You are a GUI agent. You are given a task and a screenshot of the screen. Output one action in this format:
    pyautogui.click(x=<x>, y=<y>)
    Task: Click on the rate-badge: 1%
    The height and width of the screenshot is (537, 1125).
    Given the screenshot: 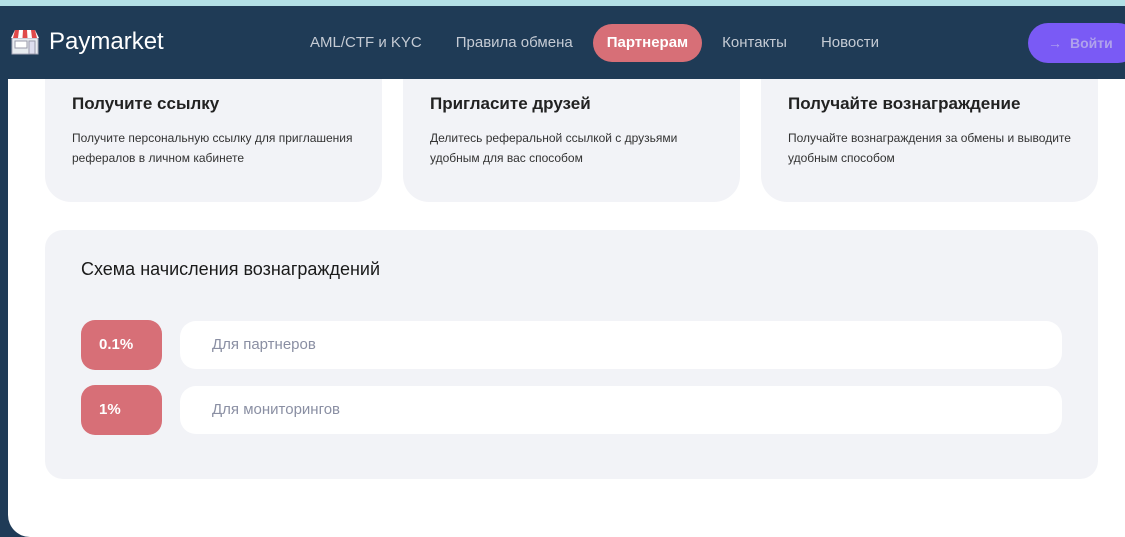 What is the action you would take?
    pyautogui.click(x=121, y=410)
    